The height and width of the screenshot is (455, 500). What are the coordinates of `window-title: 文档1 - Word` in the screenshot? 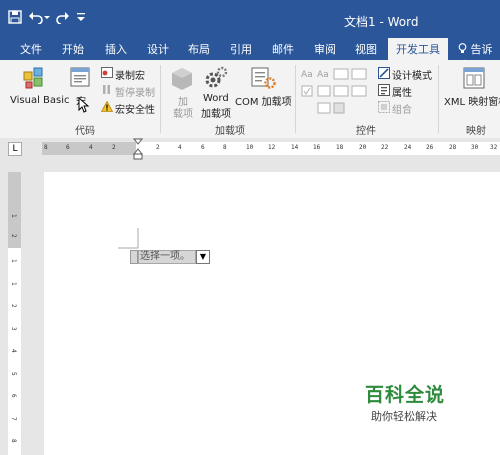 It's located at (381, 22).